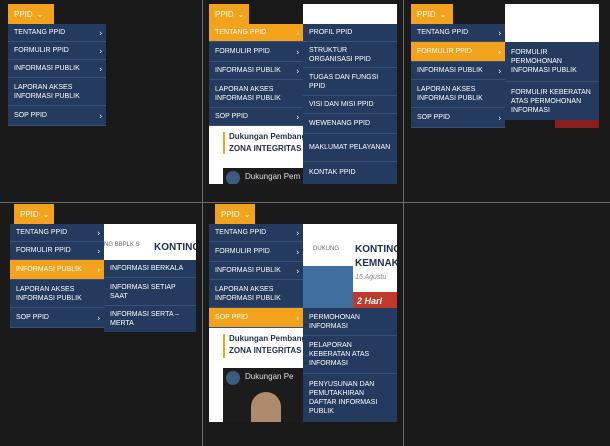 Image resolution: width=610 pixels, height=446 pixels. What do you see at coordinates (577, 124) in the screenshot?
I see `banner-strip` at bounding box center [577, 124].